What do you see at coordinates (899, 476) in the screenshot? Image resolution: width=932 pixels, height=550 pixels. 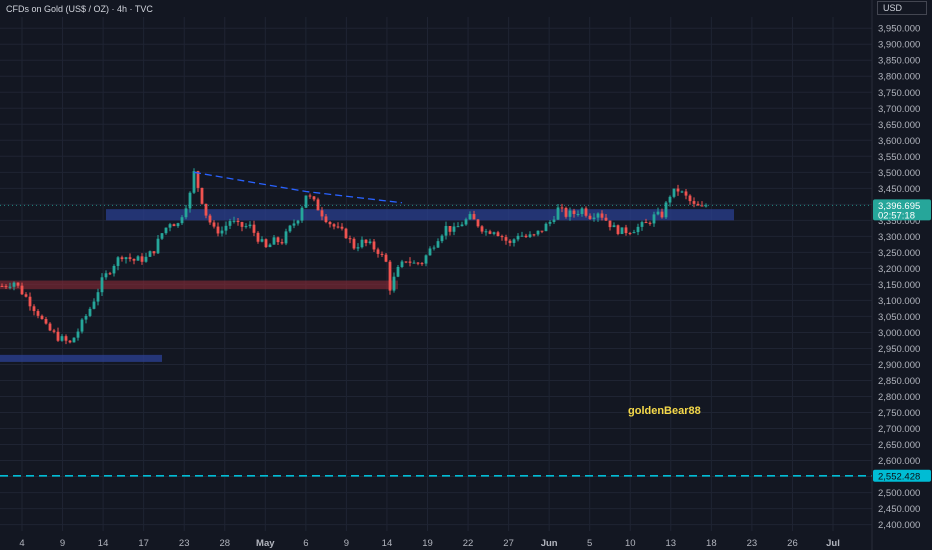 I see `target-level-label: 2,552.428` at bounding box center [899, 476].